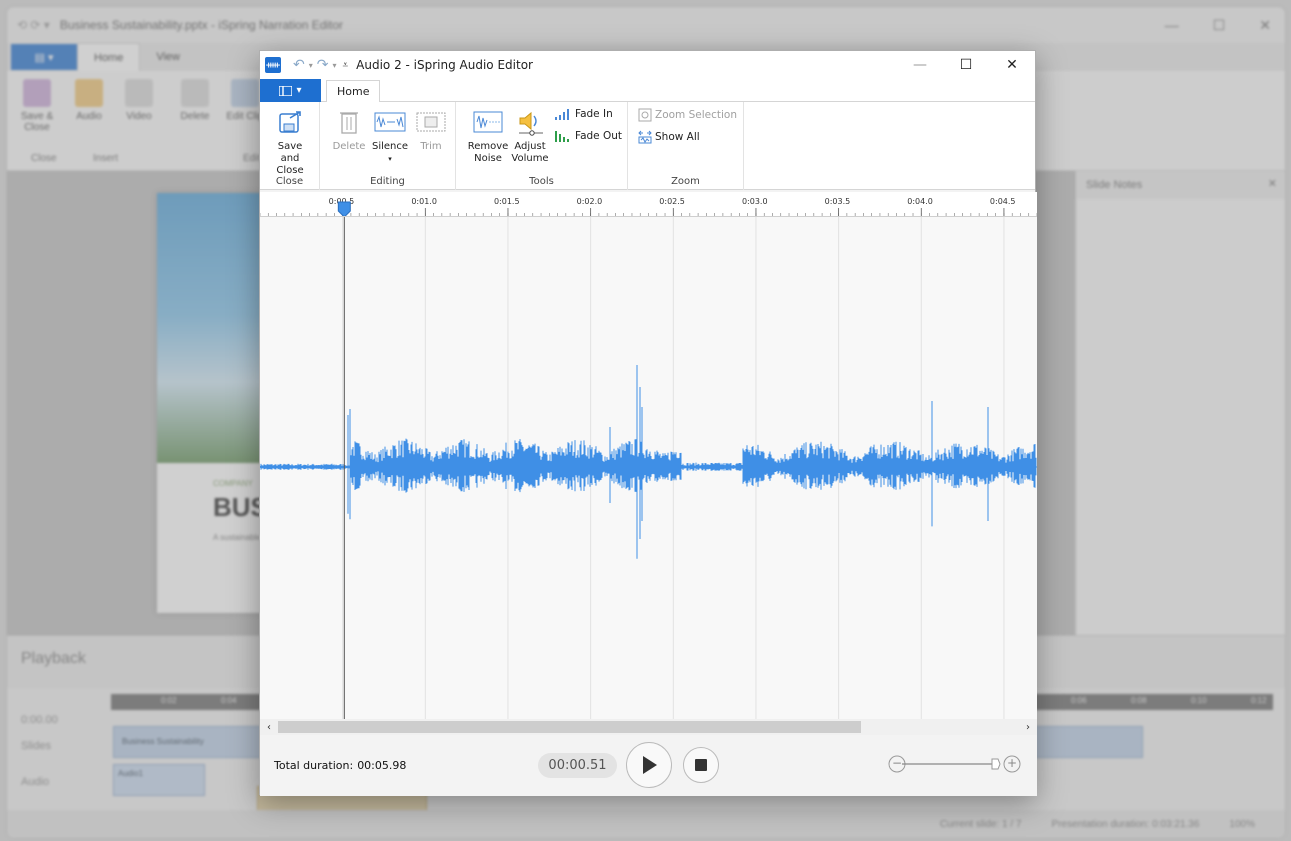 Image resolution: width=1291 pixels, height=841 pixels. I want to click on quick-access-toolbar: ↶ ▾ ↷ ▾ ⩡, so click(320, 65).